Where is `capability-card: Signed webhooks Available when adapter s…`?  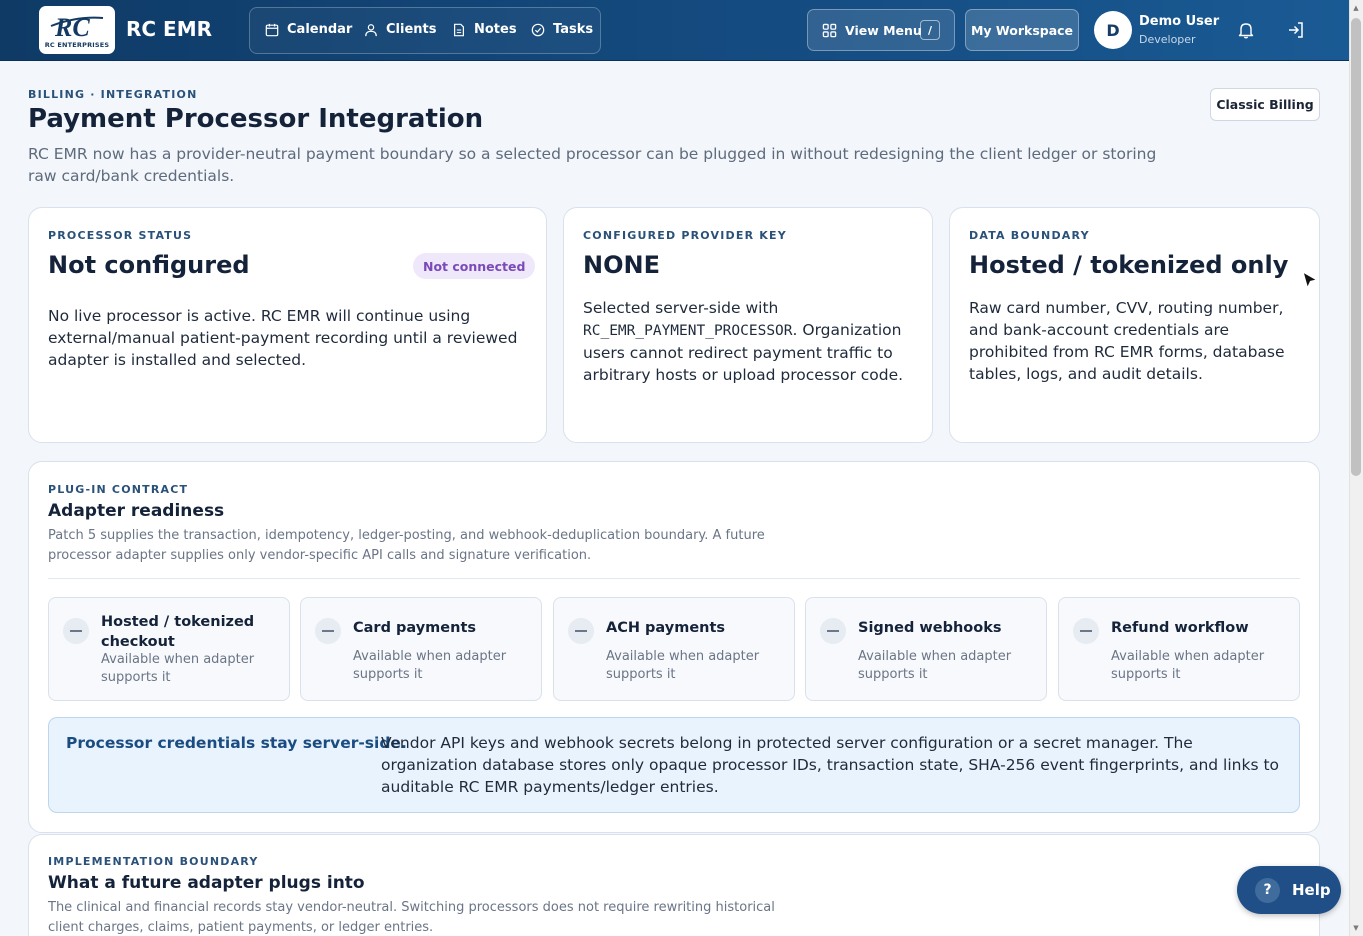 capability-card: Signed webhooks Available when adapter s… is located at coordinates (926, 649).